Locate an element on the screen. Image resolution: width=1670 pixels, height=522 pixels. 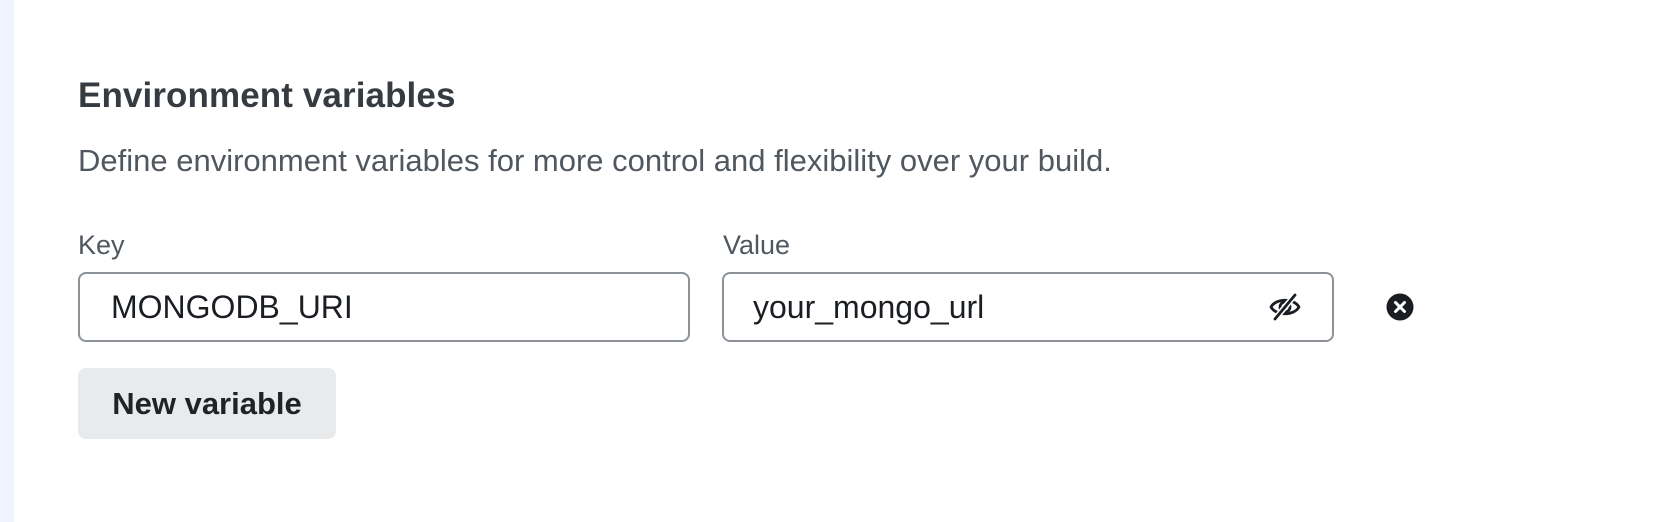
key-field-value: MONGODB_URI is located at coordinates (232, 307).